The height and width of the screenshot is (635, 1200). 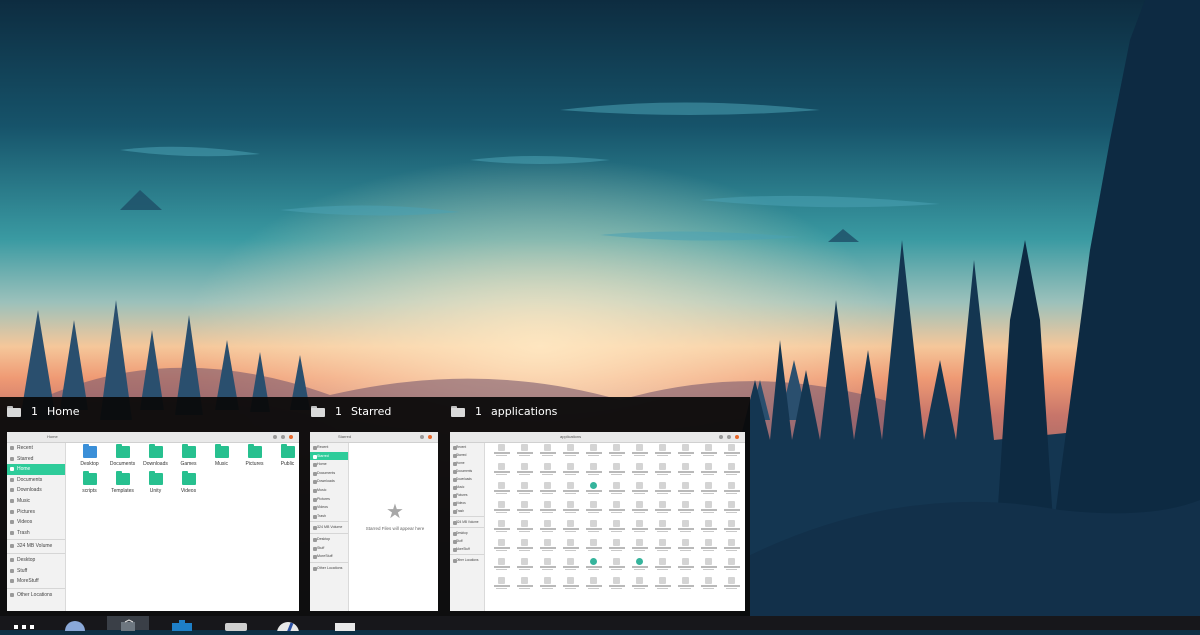 What do you see at coordinates (182, 623) in the screenshot?
I see `store-icon` at bounding box center [182, 623].